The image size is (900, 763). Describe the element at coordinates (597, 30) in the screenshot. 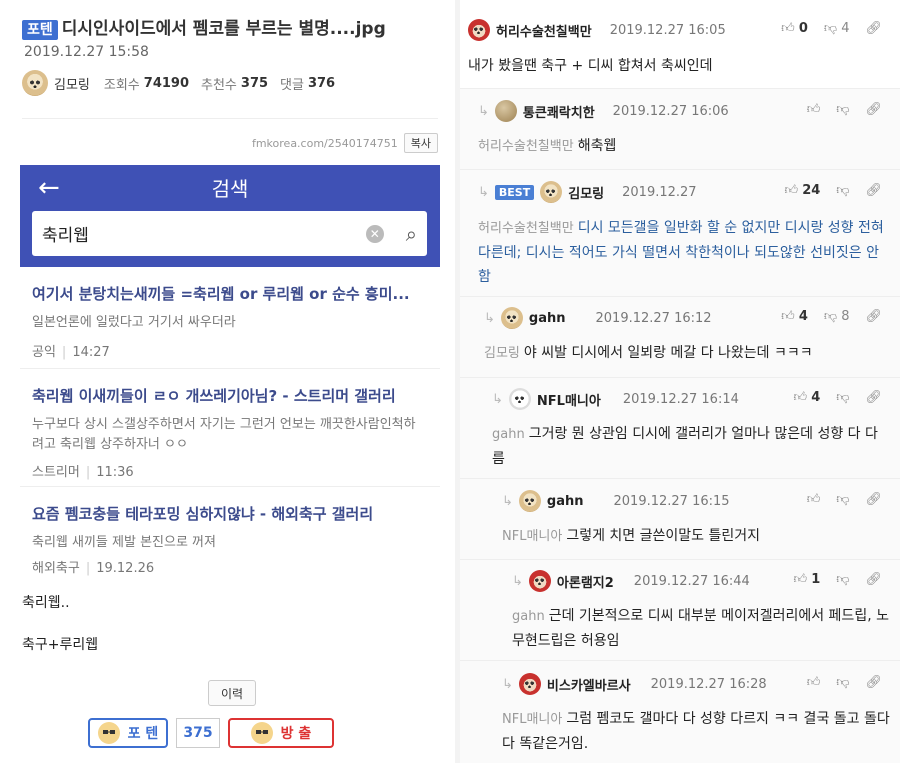

I see `comment-header: 허리수술천칠백만 2019.12.27 16:05` at that location.